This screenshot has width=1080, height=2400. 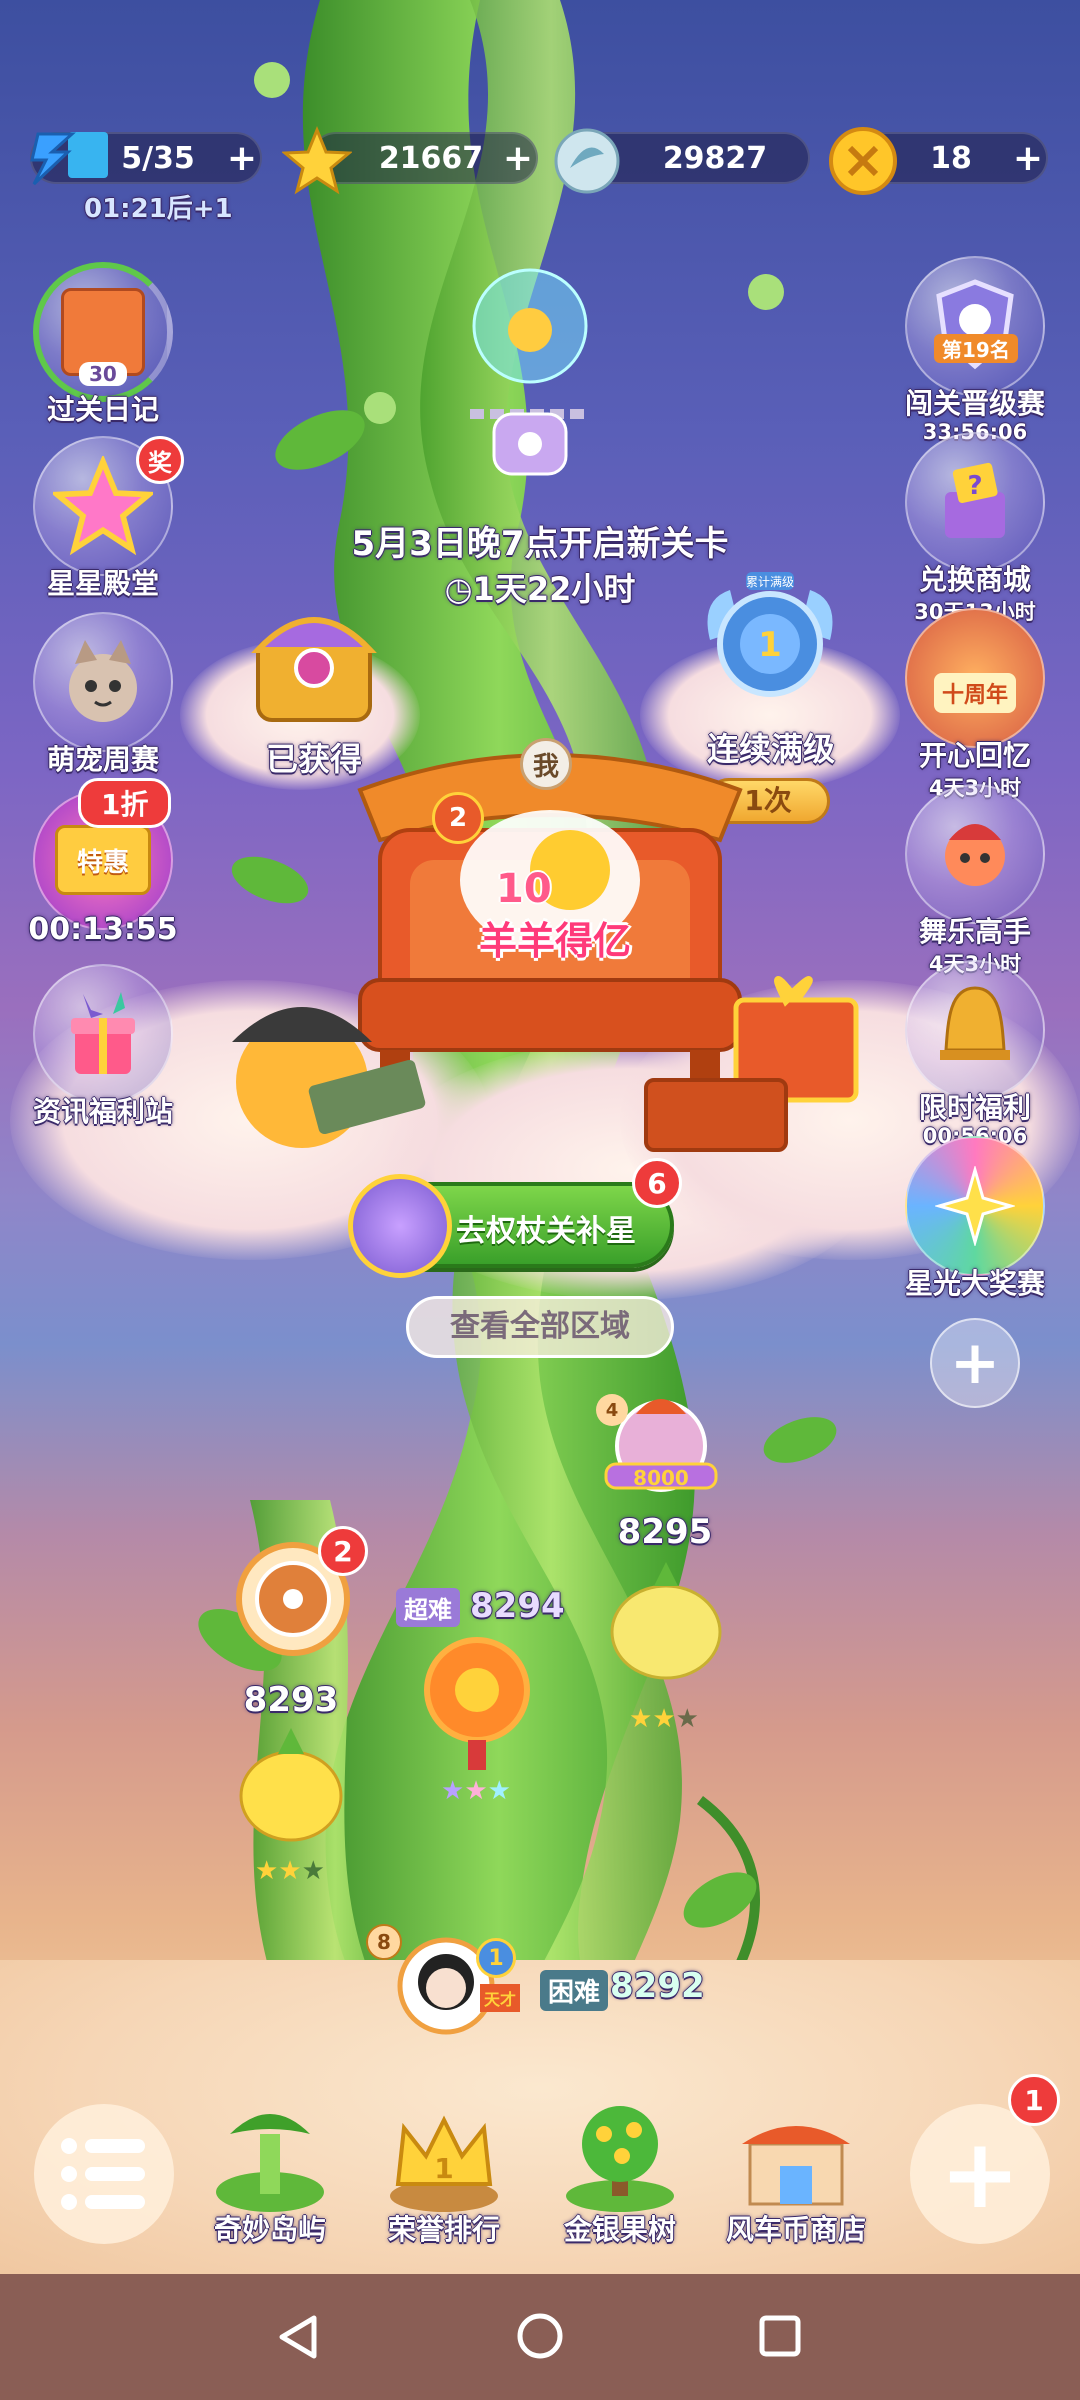 What do you see at coordinates (242, 158) in the screenshot?
I see `energy-plus-button: +` at bounding box center [242, 158].